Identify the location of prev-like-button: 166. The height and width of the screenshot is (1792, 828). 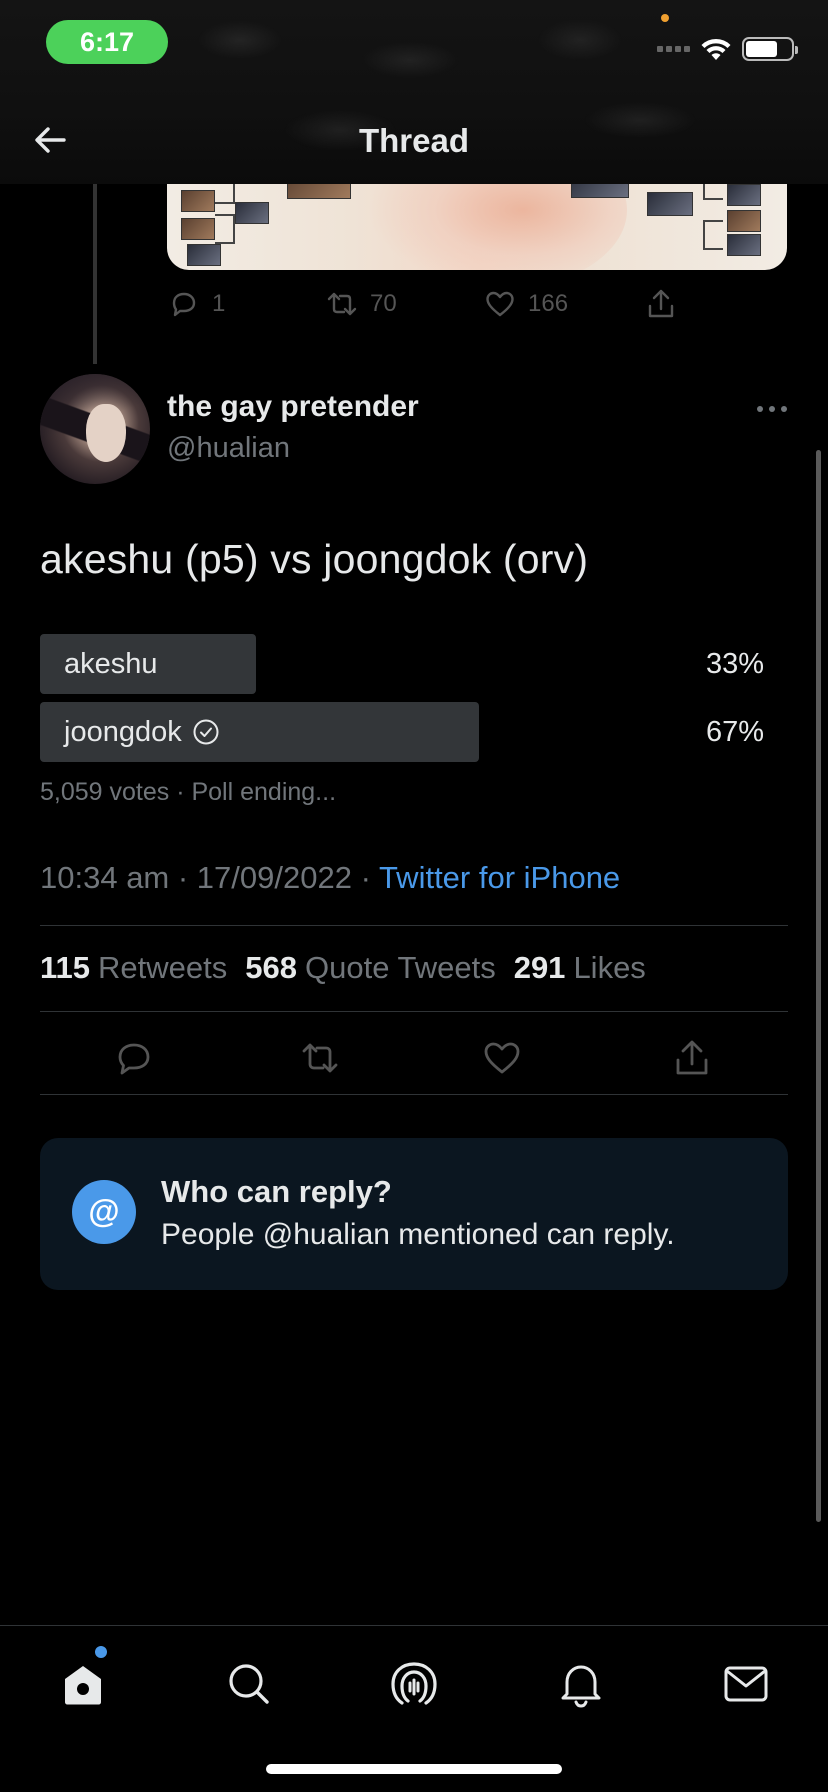
(526, 304).